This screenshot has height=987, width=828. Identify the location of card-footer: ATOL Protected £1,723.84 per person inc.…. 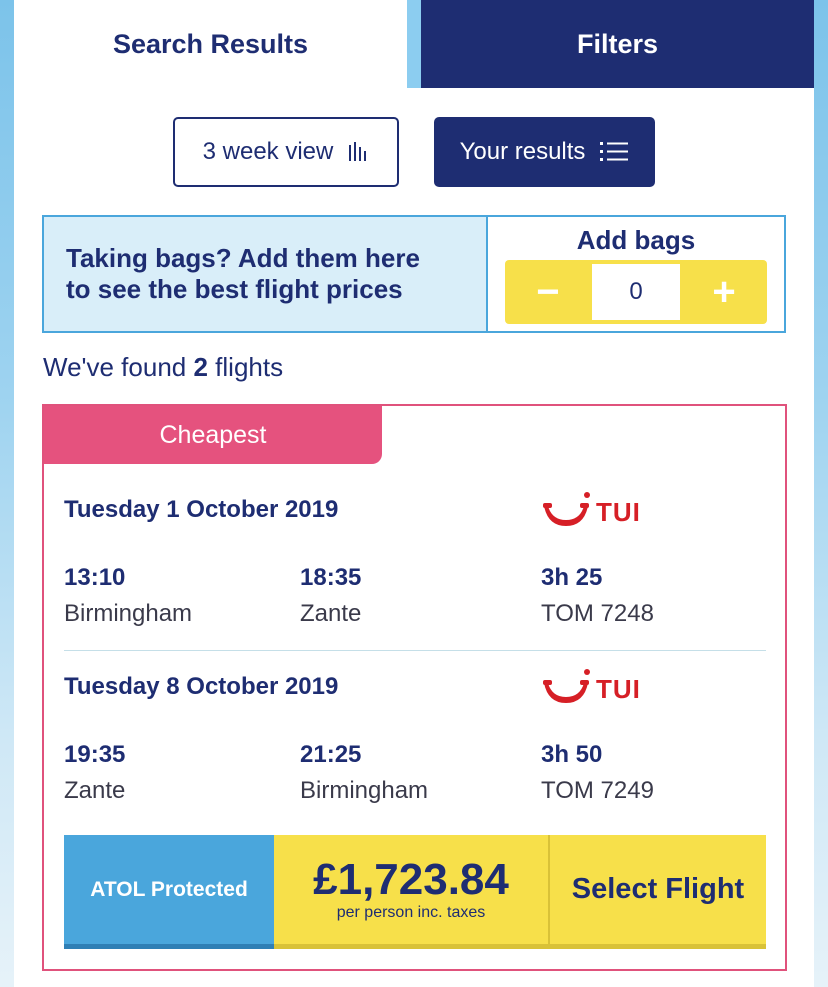
(415, 892).